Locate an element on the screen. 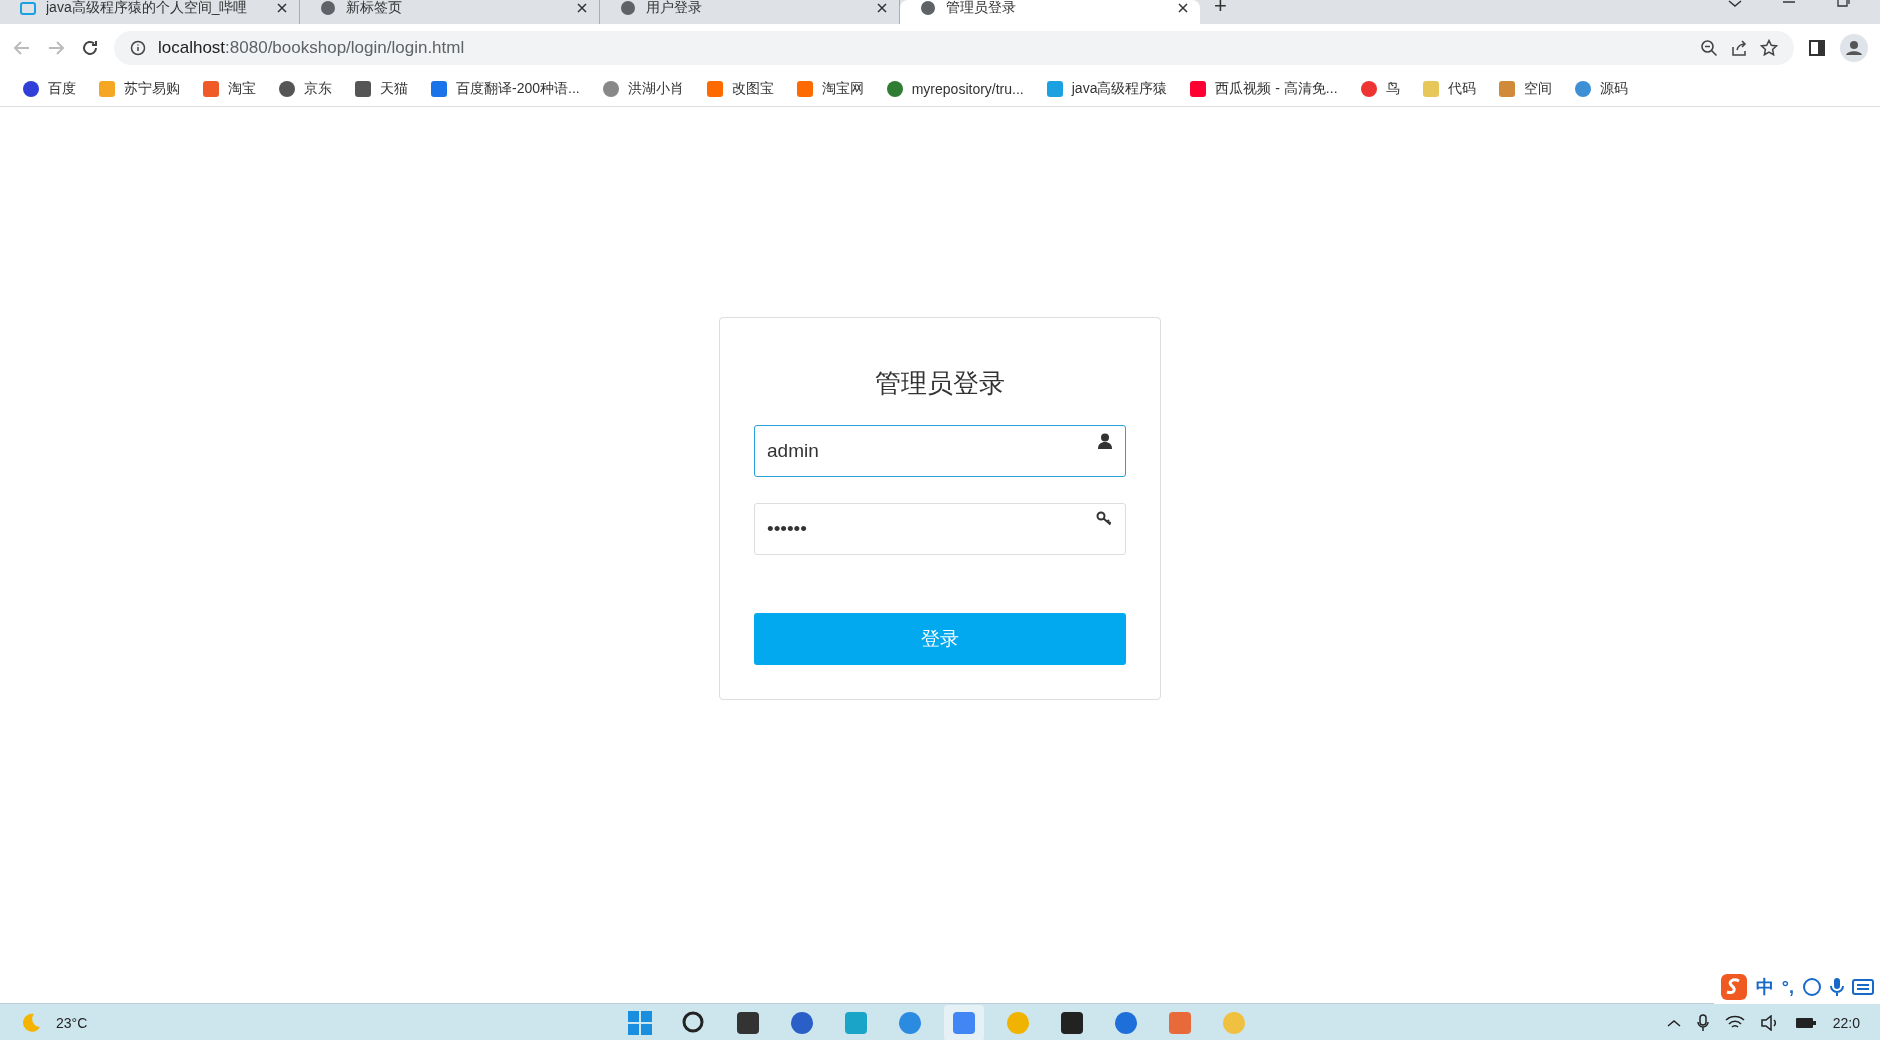 The height and width of the screenshot is (1040, 1880). bookmark: 改图宝 is located at coordinates (739, 89).